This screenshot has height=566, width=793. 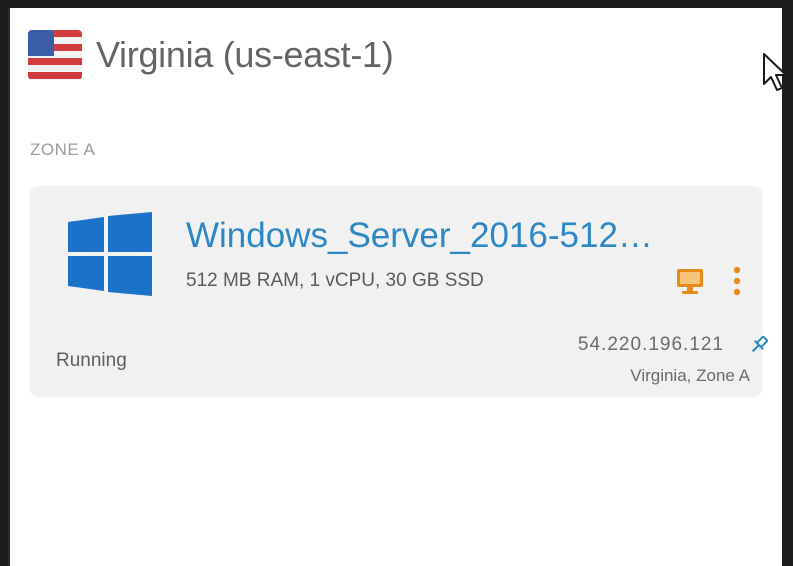 I want to click on instance-status: Running, so click(x=91, y=360).